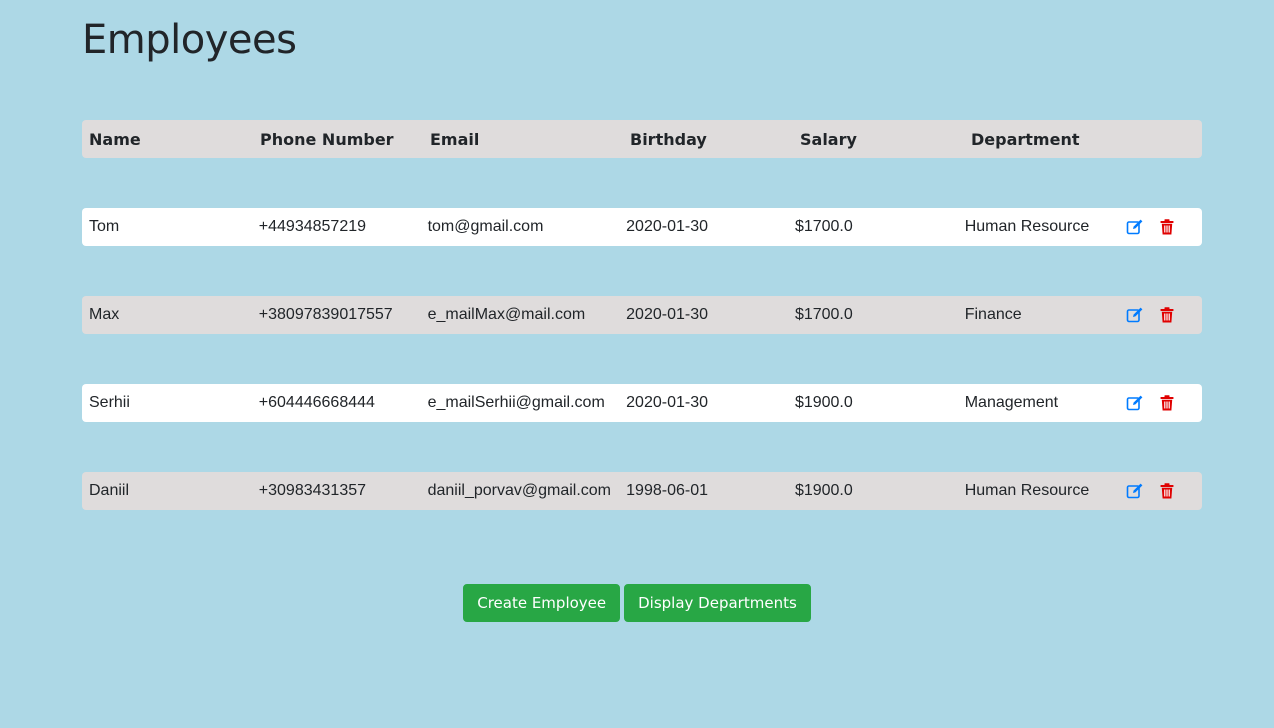 The image size is (1274, 728). I want to click on cell-phone: +30983431357, so click(312, 490).